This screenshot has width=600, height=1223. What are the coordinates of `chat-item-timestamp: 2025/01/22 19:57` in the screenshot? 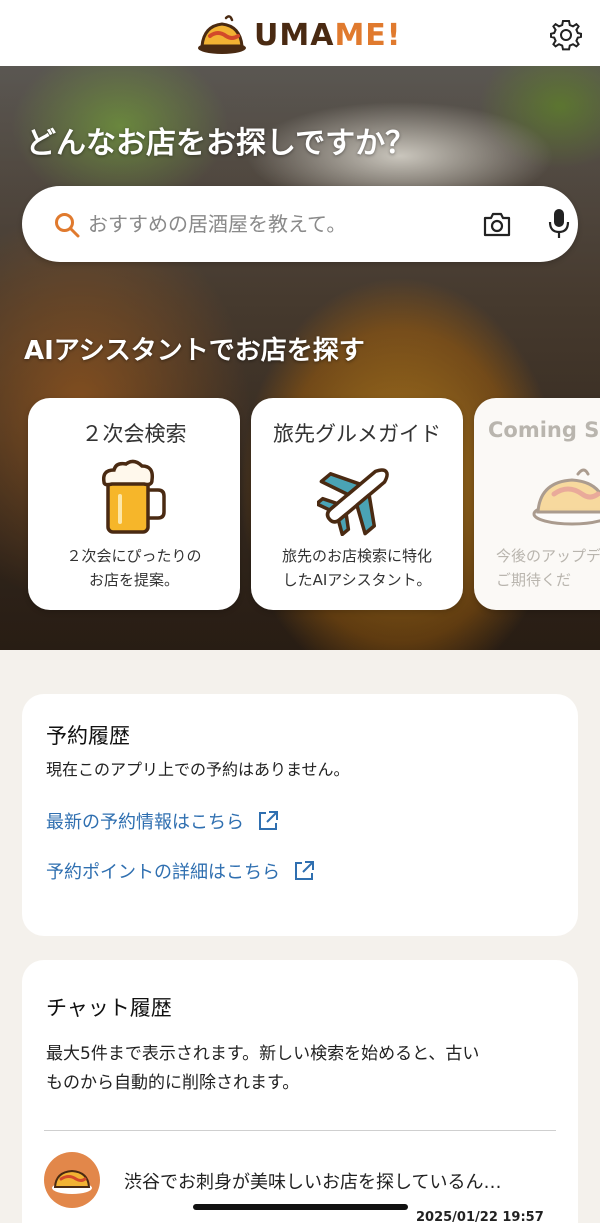 It's located at (480, 1216).